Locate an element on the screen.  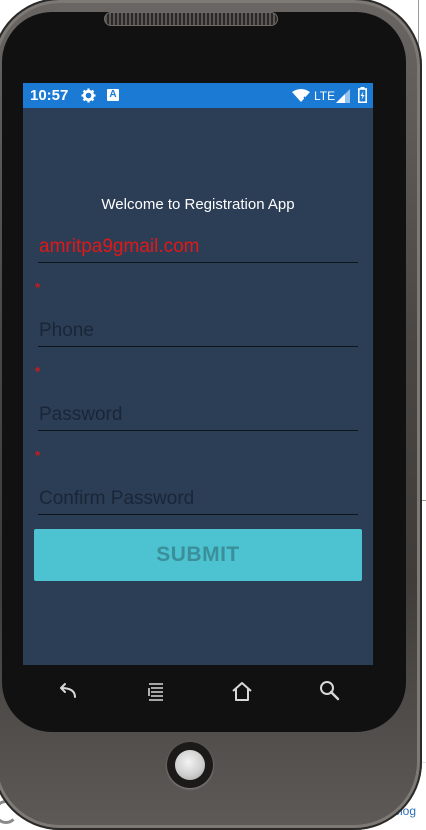
status-time: 10:57 is located at coordinates (49, 95).